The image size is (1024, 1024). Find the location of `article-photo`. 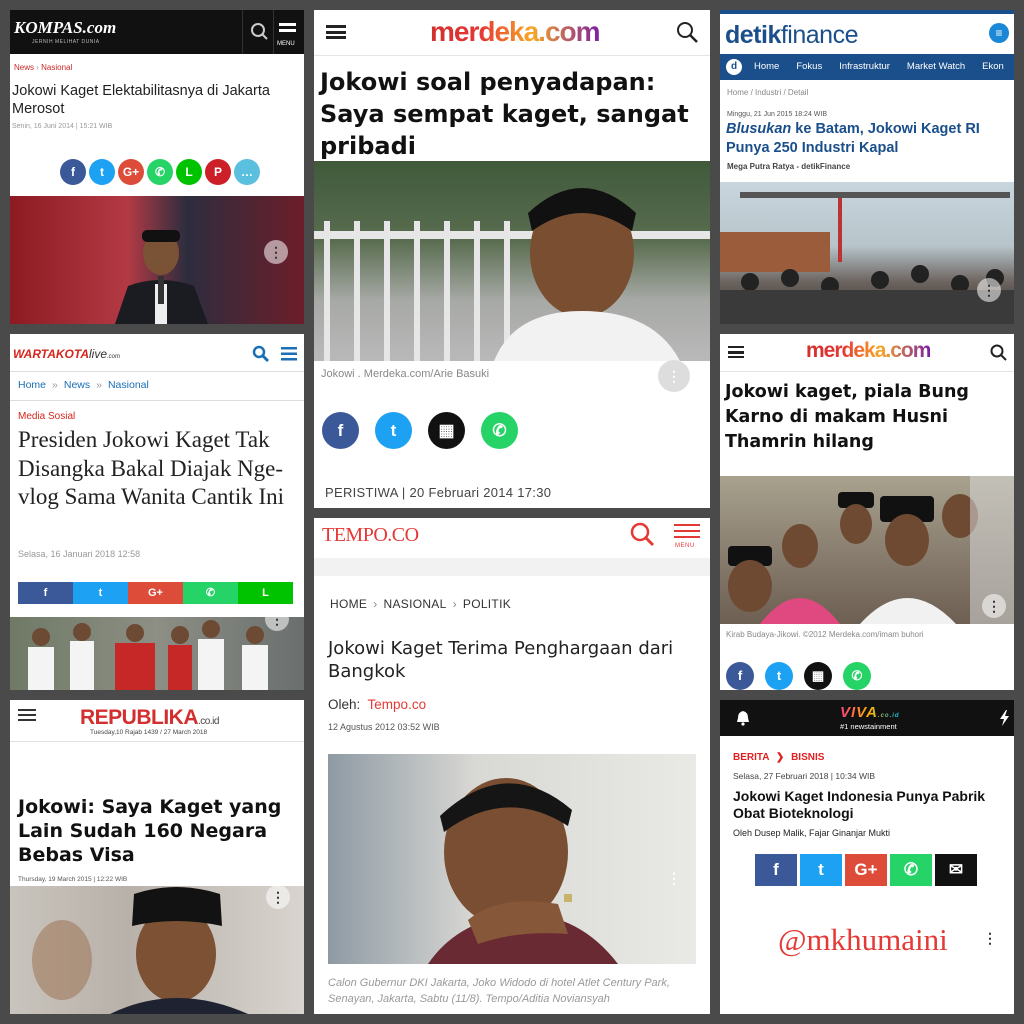

article-photo is located at coordinates (512, 261).